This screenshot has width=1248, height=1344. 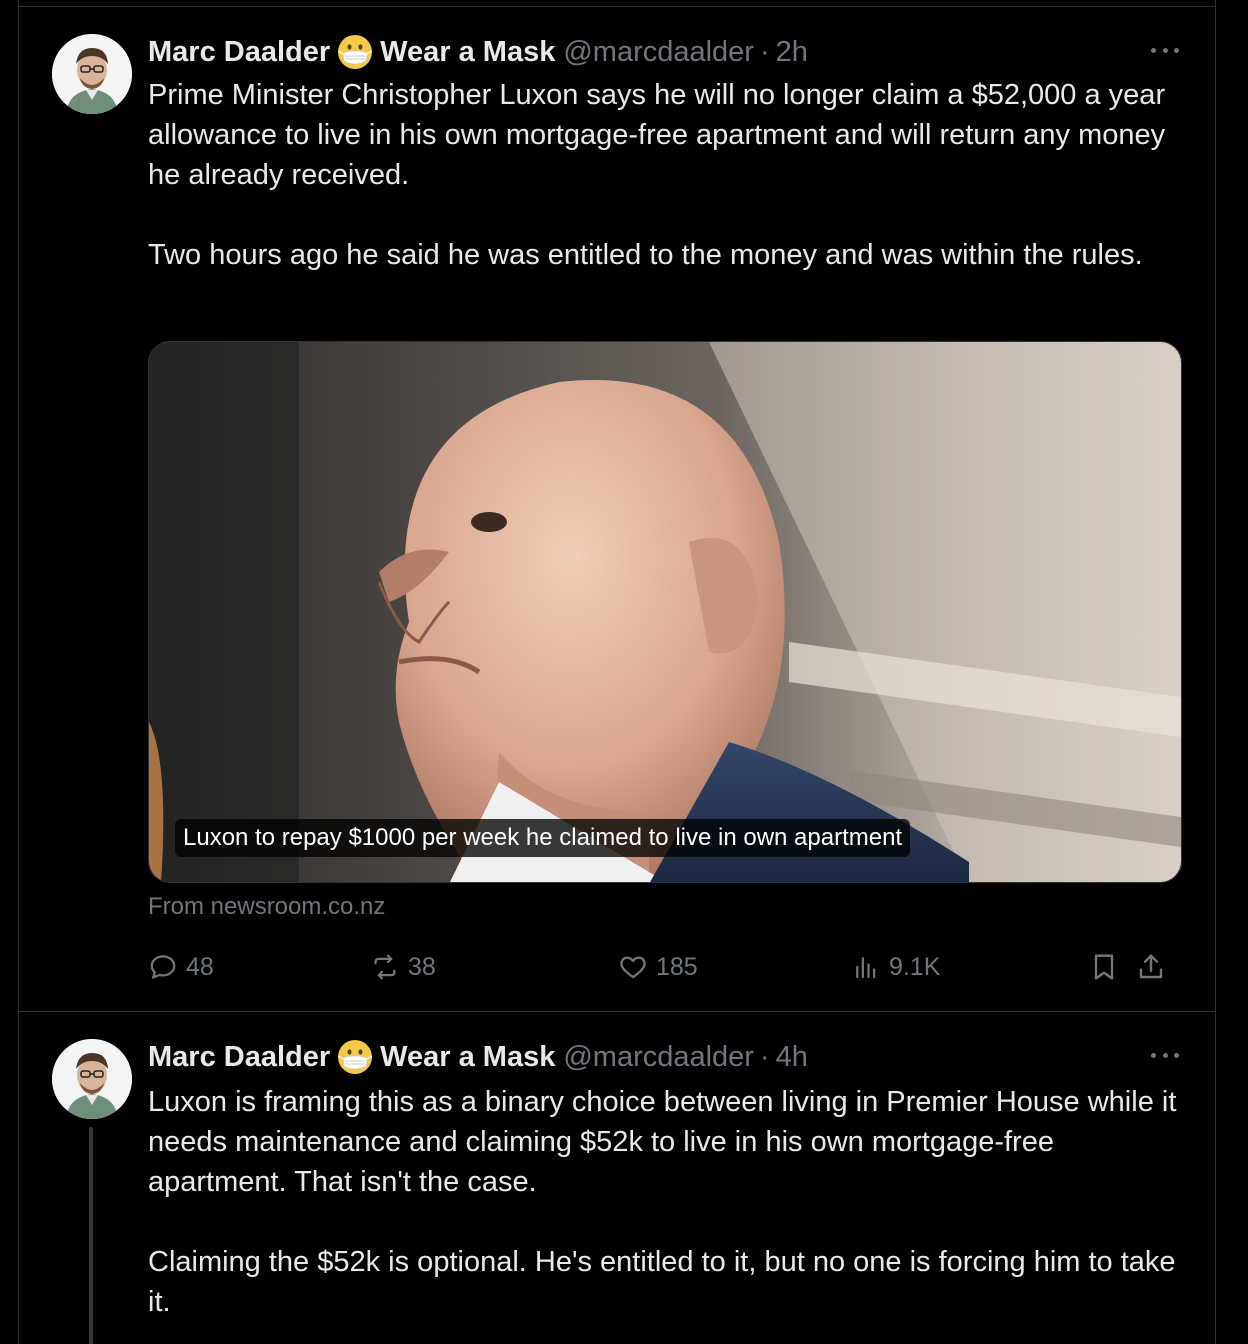 I want to click on like-button: 185, so click(x=658, y=967).